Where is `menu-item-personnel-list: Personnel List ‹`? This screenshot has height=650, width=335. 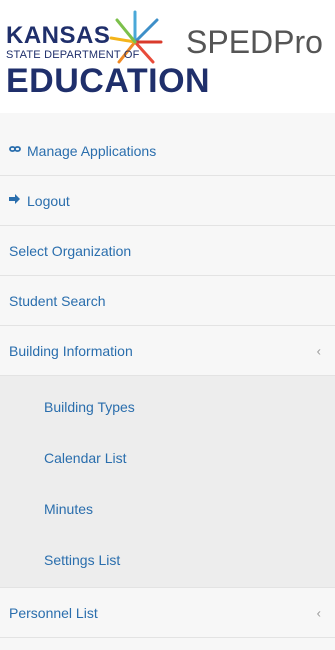
menu-item-personnel-list: Personnel List ‹ is located at coordinates (167, 613).